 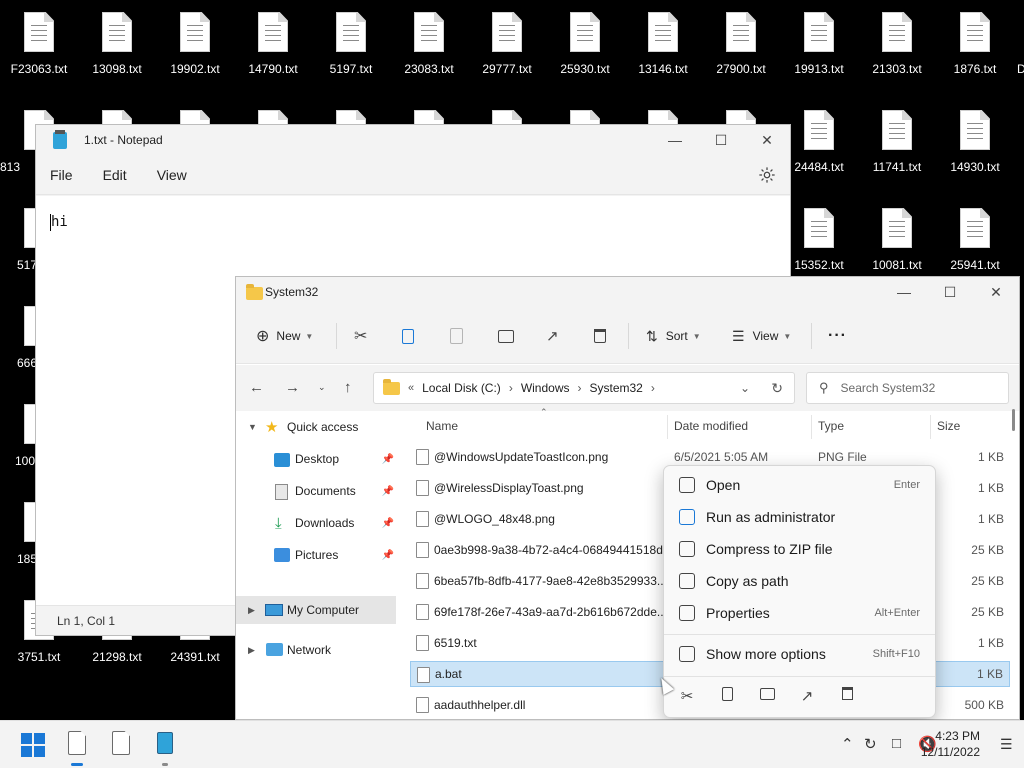 What do you see at coordinates (870, 744) in the screenshot?
I see `update-alert-icon: ↻` at bounding box center [870, 744].